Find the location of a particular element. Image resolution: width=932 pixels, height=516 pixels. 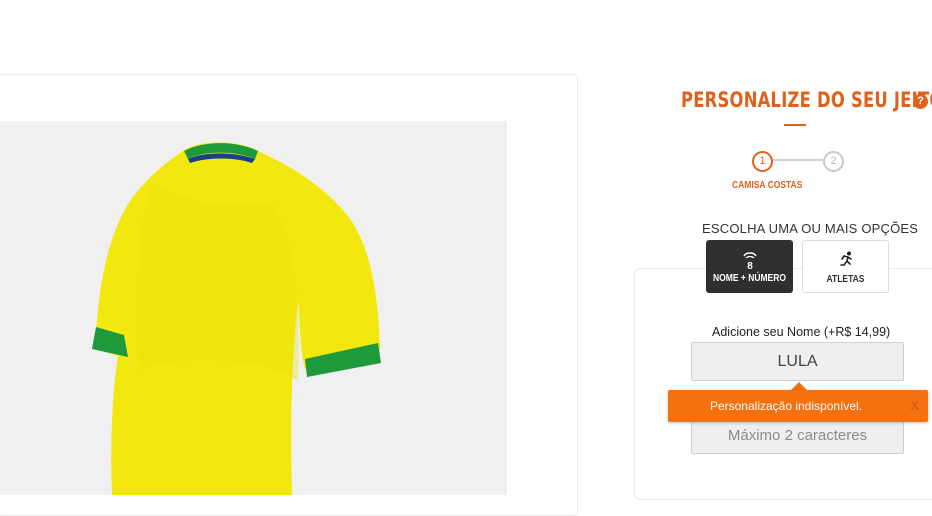

step-1-label: CAMISA COSTAS is located at coordinates (767, 185).